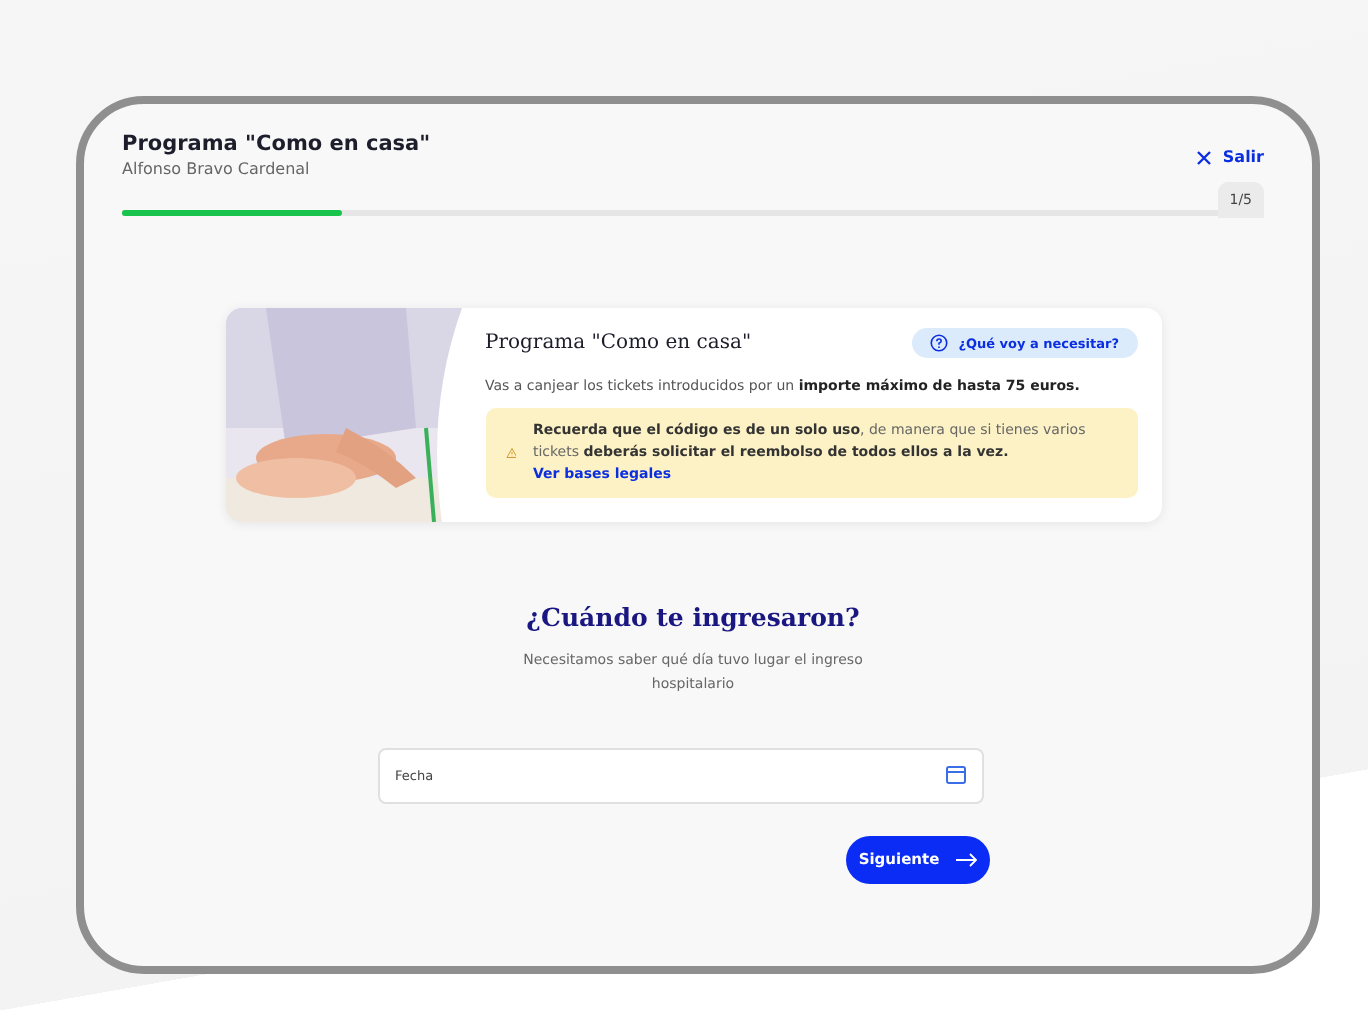  I want to click on exit-button: Salir, so click(1230, 157).